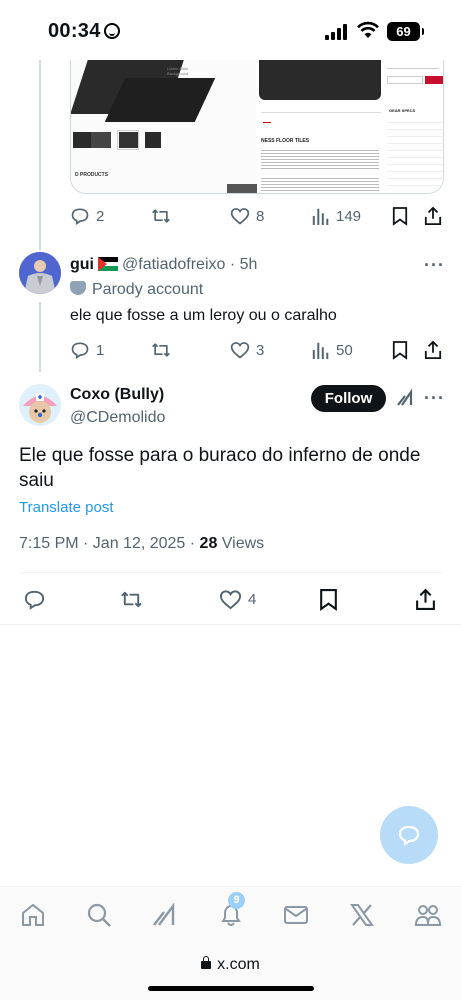 The width and height of the screenshot is (461, 1000). Describe the element at coordinates (362, 915) in the screenshot. I see `x-logo-icon` at that location.